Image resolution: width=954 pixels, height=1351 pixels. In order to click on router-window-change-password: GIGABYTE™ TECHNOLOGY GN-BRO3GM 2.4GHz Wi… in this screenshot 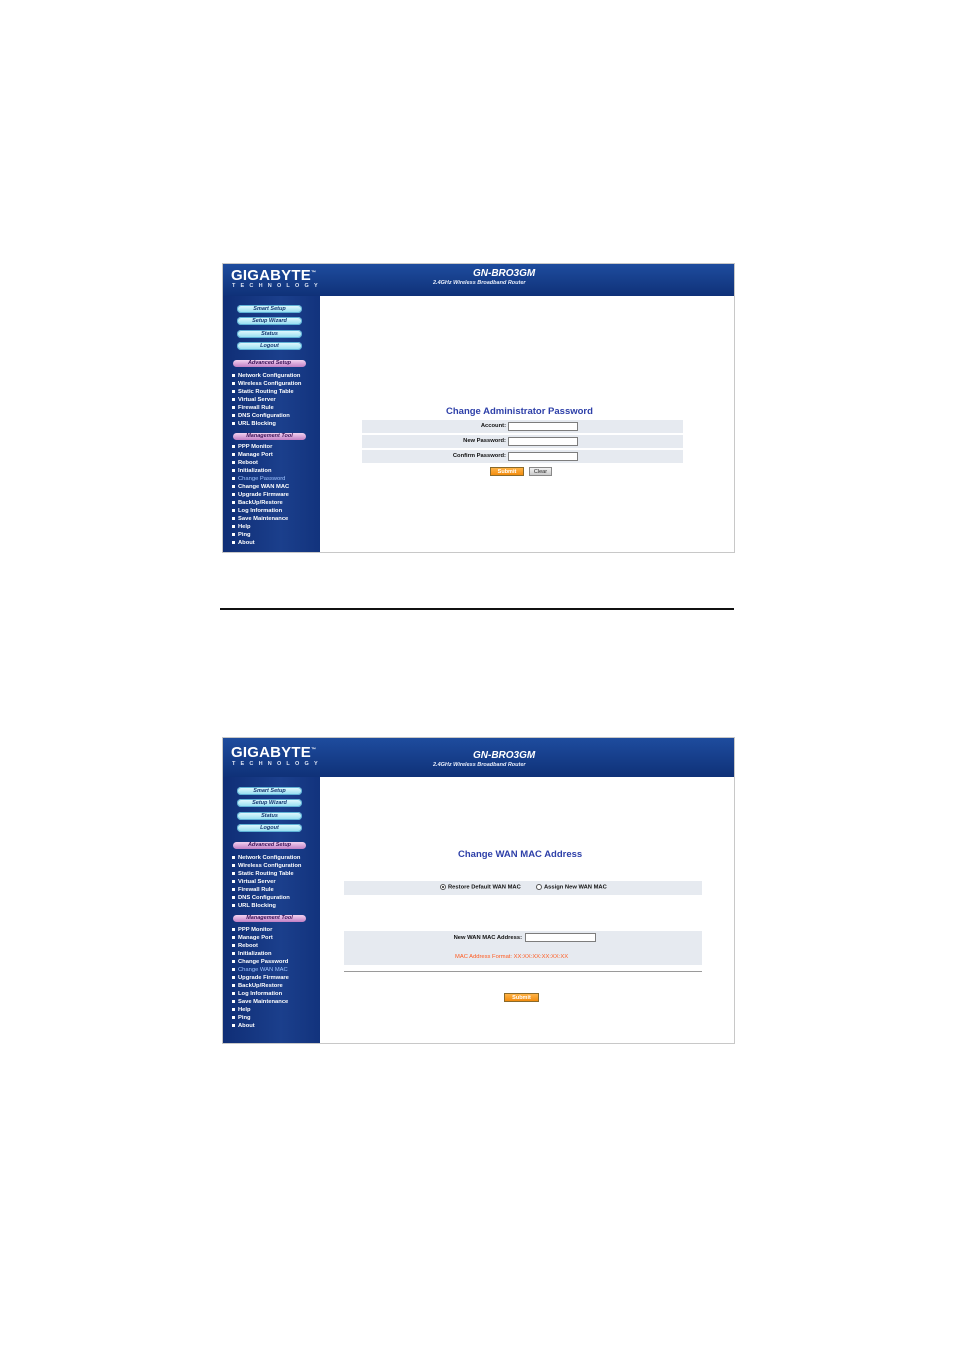, I will do `click(478, 408)`.